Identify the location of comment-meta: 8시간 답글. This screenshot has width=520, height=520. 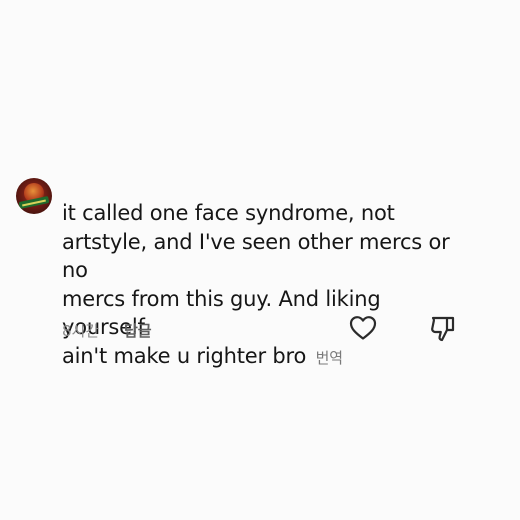
(107, 330).